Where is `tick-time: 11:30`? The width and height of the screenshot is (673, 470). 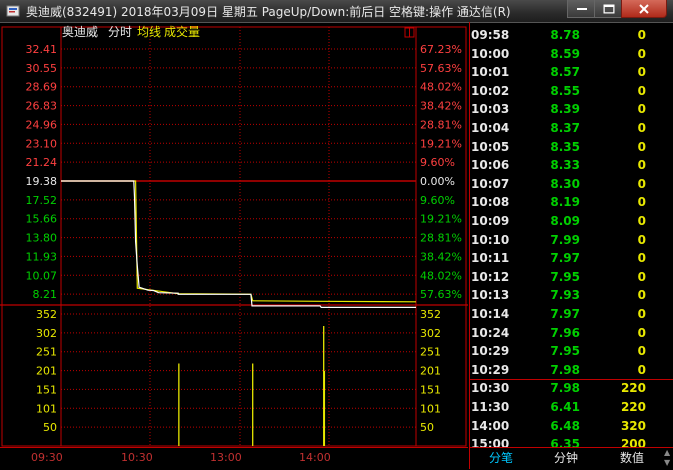 tick-time: 11:30 is located at coordinates (490, 407).